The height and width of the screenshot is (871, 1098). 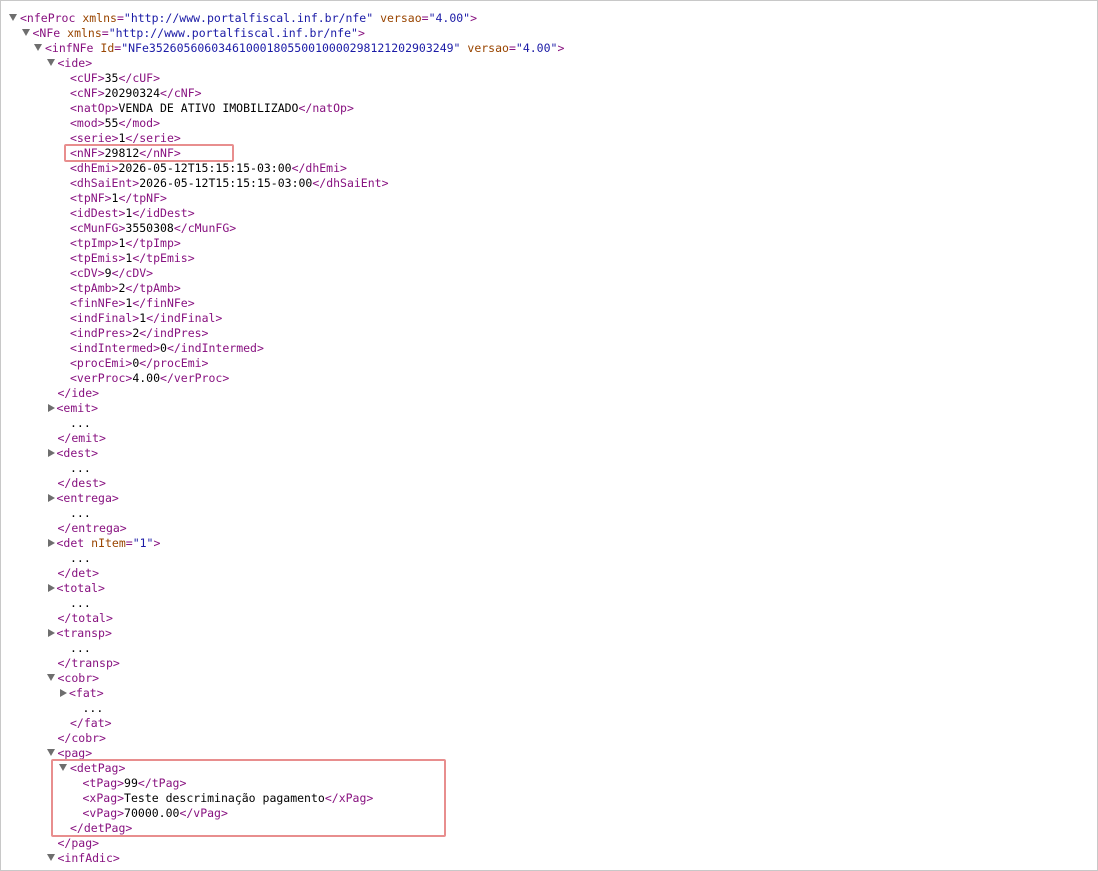 I want to click on xml-close-tag: </ide>, so click(x=78, y=393).